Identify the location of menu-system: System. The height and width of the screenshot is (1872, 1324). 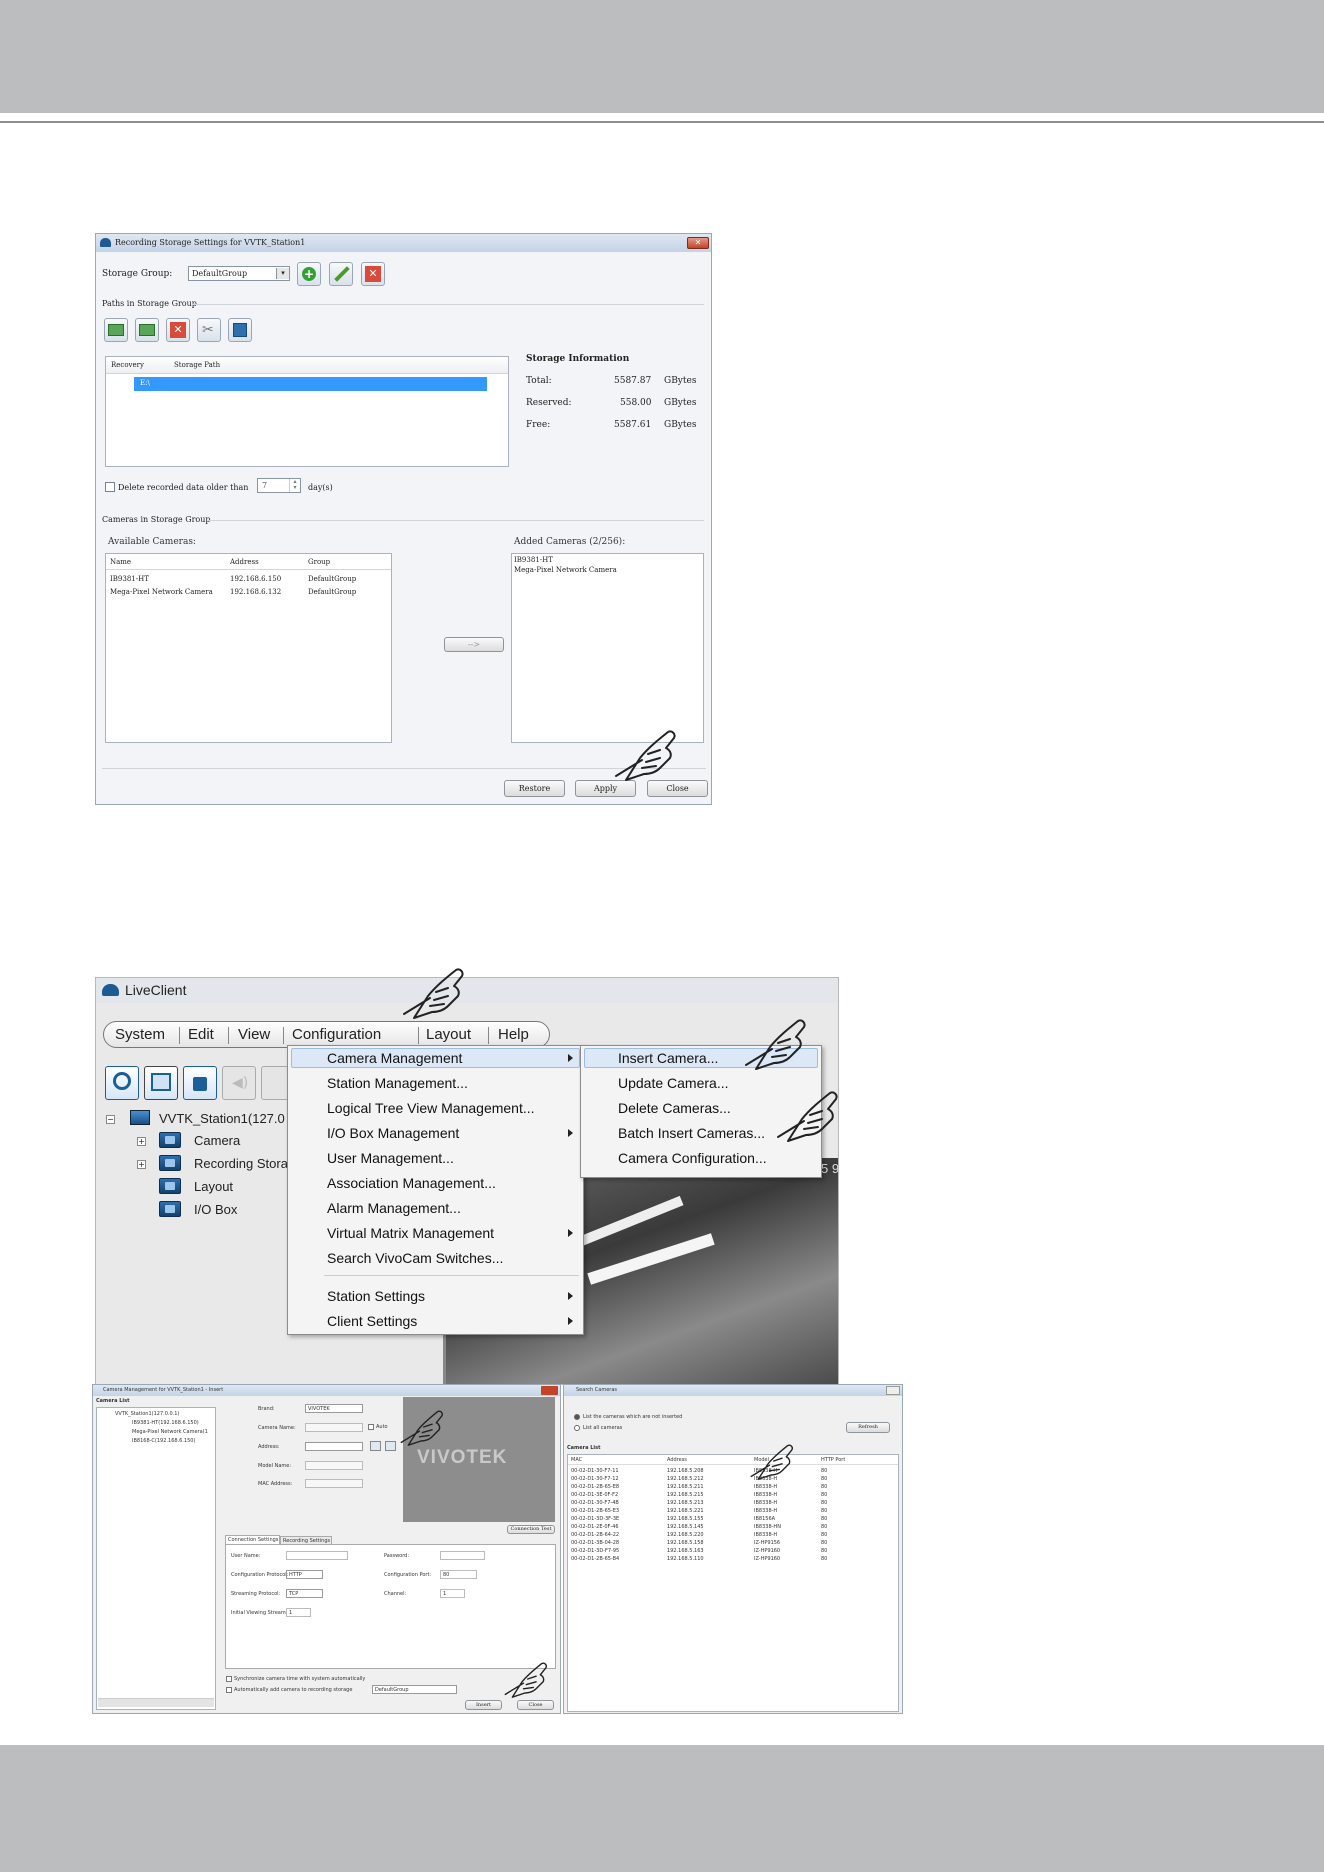
(140, 1034).